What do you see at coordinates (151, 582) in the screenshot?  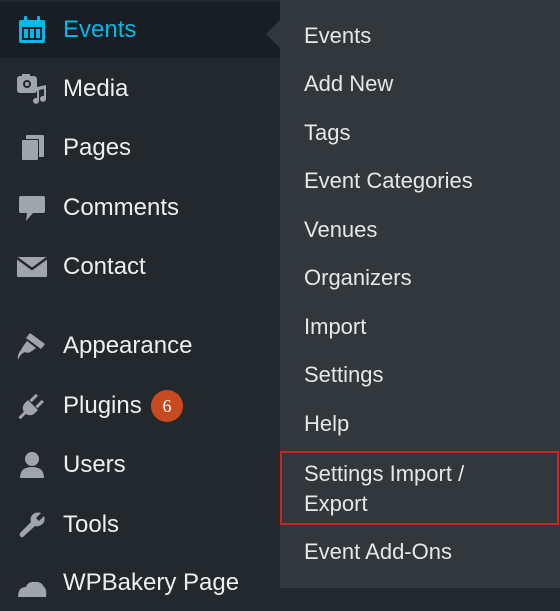 I see `sidebar-item-label: WPBakery Page` at bounding box center [151, 582].